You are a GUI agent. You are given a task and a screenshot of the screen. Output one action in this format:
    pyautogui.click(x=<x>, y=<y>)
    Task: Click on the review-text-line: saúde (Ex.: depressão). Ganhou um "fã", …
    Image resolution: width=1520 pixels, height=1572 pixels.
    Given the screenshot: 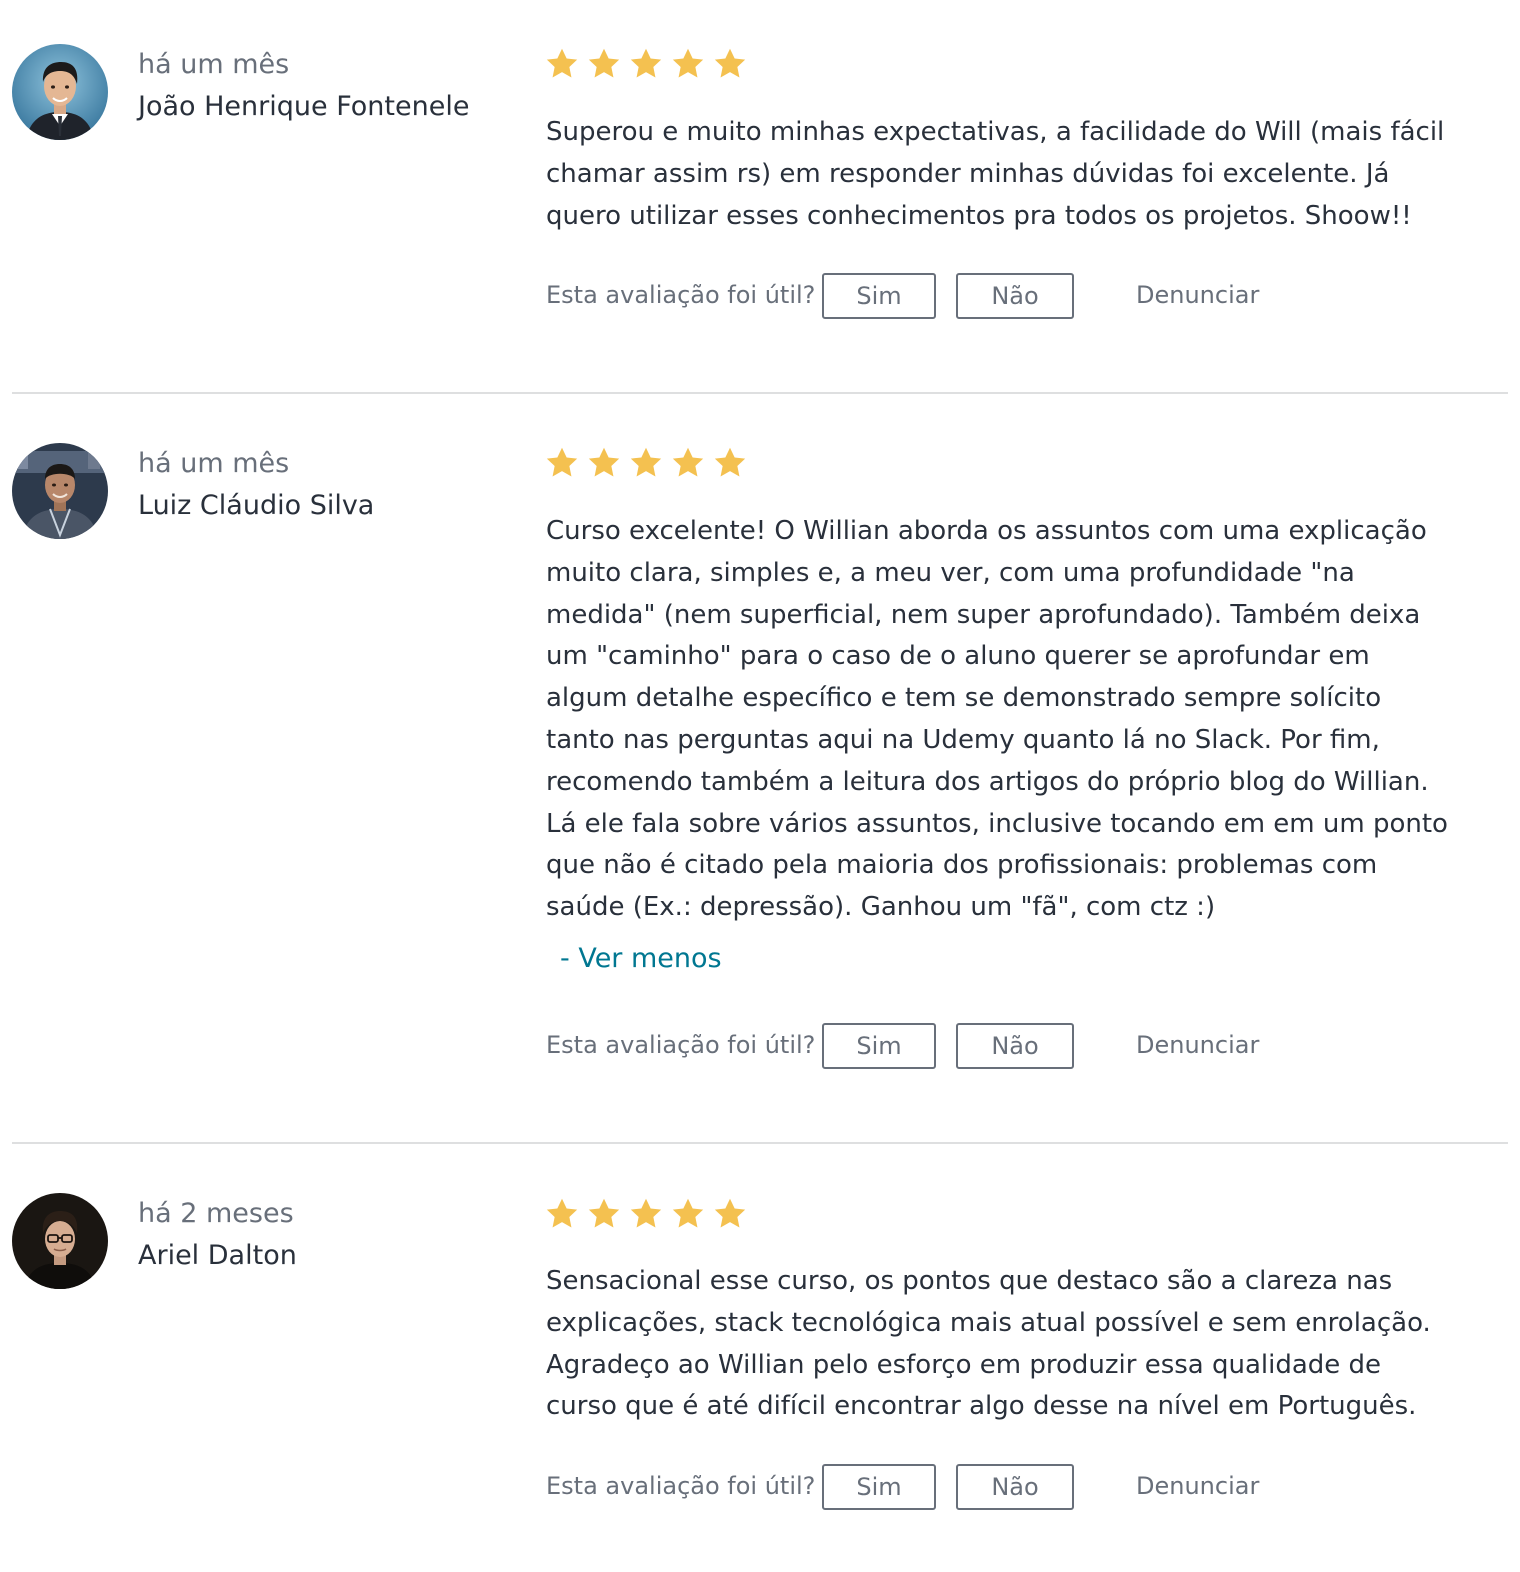 What is the action you would take?
    pyautogui.click(x=881, y=907)
    